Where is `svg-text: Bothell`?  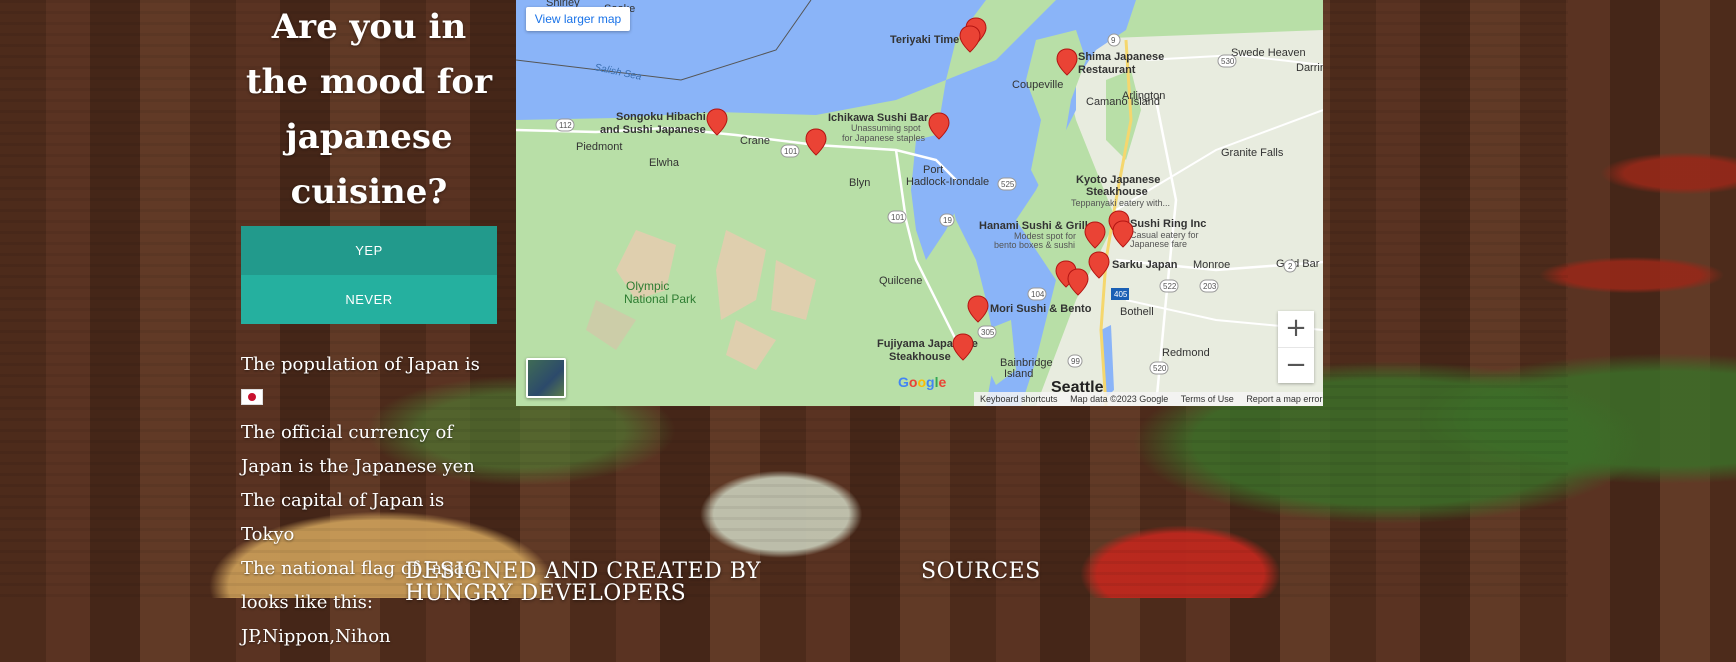 svg-text: Bothell is located at coordinates (1137, 312).